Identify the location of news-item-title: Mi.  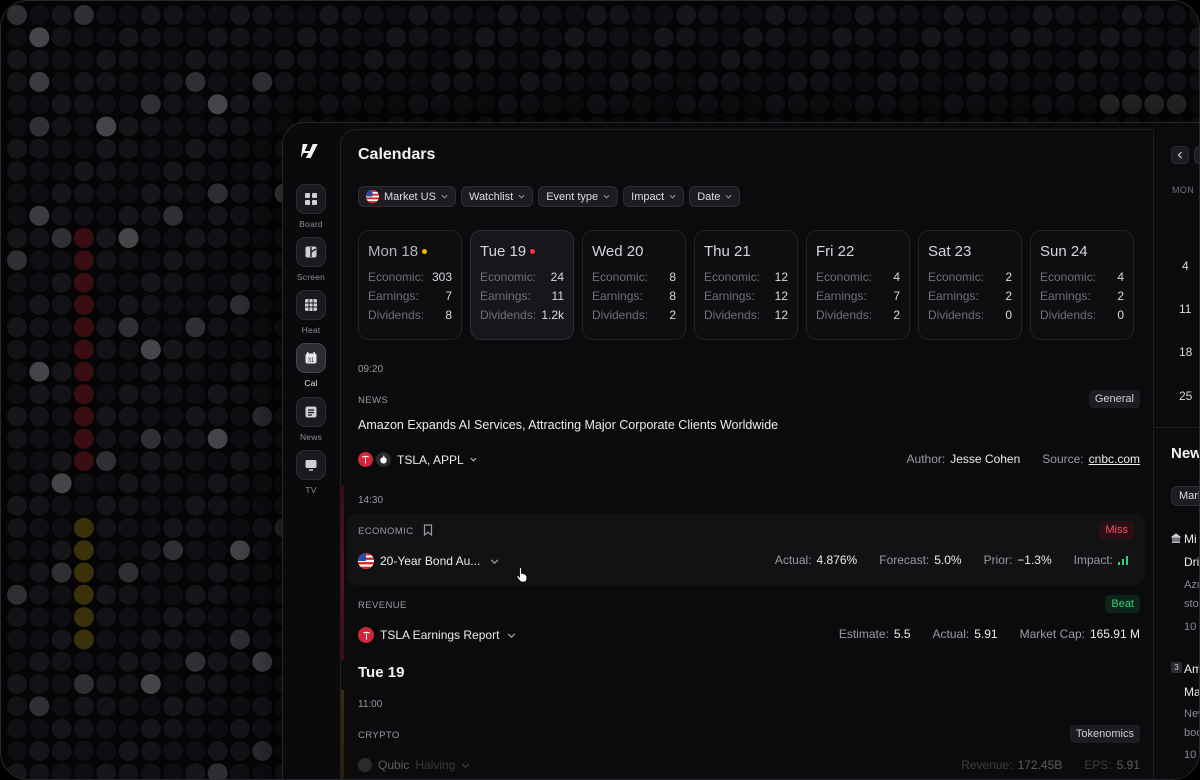
(1190, 539).